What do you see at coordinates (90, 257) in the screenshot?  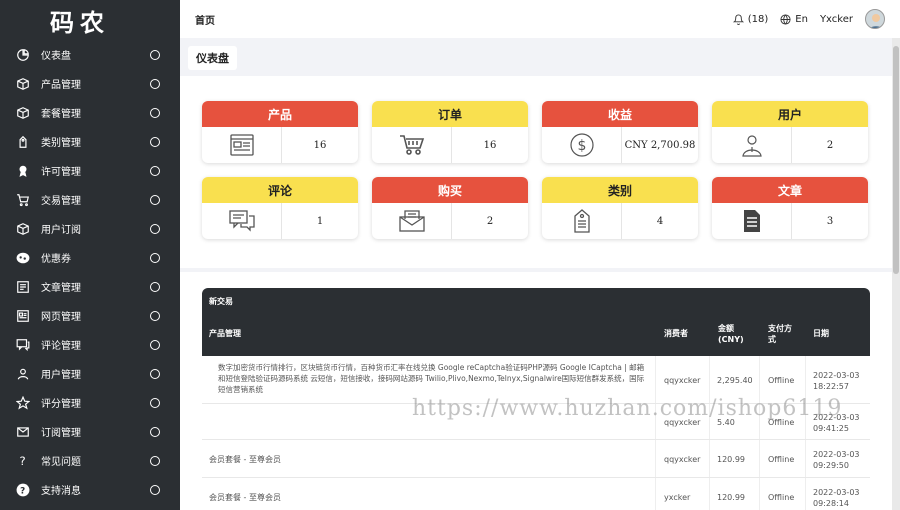 I see `sidebar-item-7: 优惠券` at bounding box center [90, 257].